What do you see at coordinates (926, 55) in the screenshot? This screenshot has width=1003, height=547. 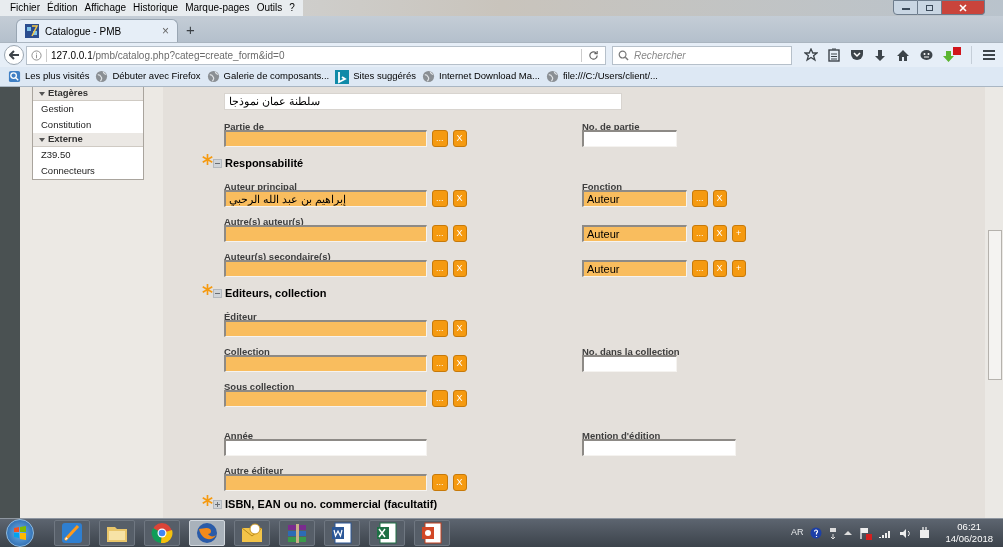 I see `chat-face-icon` at bounding box center [926, 55].